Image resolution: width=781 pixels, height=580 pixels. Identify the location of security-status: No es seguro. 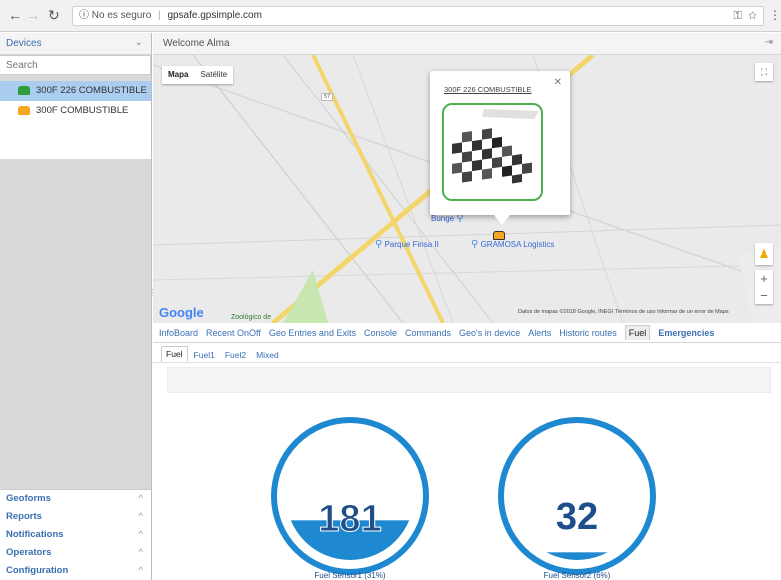
(121, 15).